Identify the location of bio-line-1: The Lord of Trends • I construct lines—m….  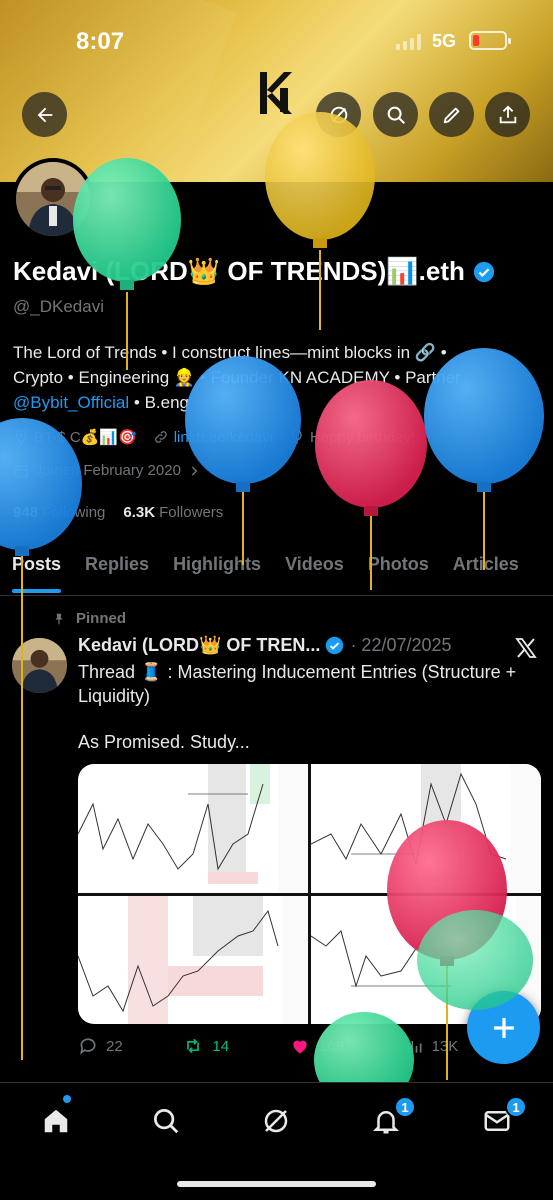
(230, 352).